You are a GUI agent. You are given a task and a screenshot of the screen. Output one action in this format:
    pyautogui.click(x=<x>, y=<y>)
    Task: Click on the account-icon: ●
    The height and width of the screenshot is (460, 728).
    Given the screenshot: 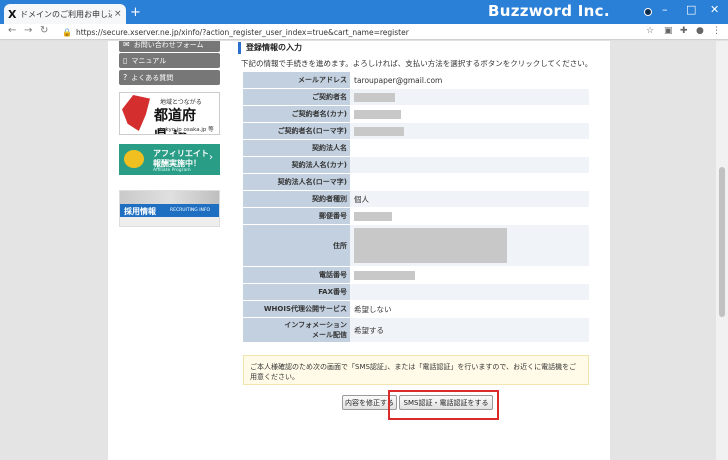 What is the action you would take?
    pyautogui.click(x=700, y=31)
    